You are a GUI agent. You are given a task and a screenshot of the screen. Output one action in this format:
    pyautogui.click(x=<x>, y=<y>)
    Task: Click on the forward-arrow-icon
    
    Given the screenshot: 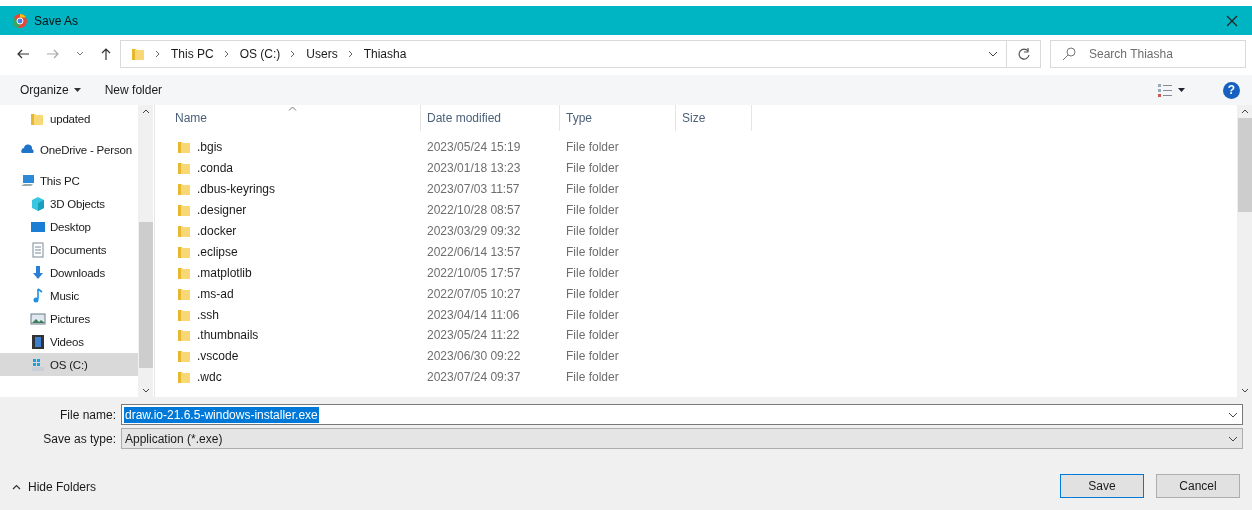 What is the action you would take?
    pyautogui.click(x=53, y=54)
    